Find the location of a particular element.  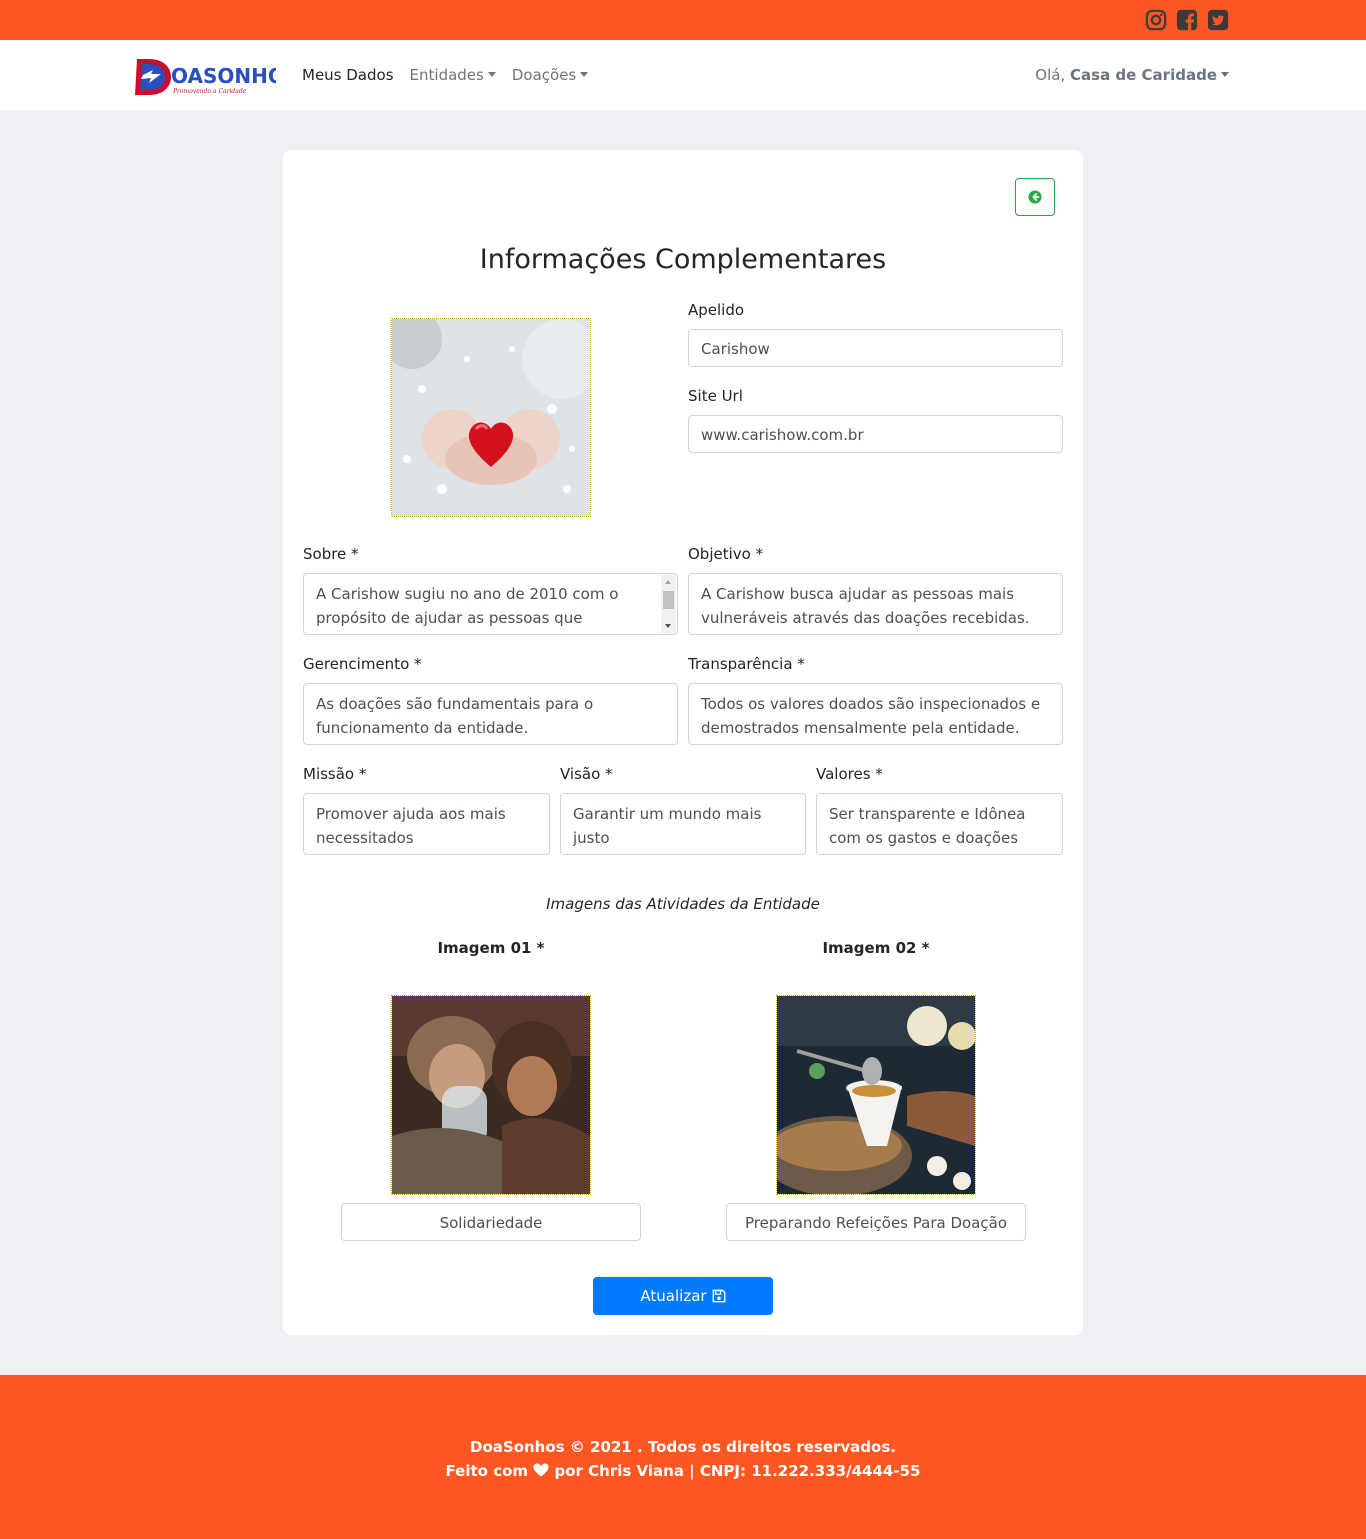

gerenciamento-label: Gerencimento * is located at coordinates (362, 664).